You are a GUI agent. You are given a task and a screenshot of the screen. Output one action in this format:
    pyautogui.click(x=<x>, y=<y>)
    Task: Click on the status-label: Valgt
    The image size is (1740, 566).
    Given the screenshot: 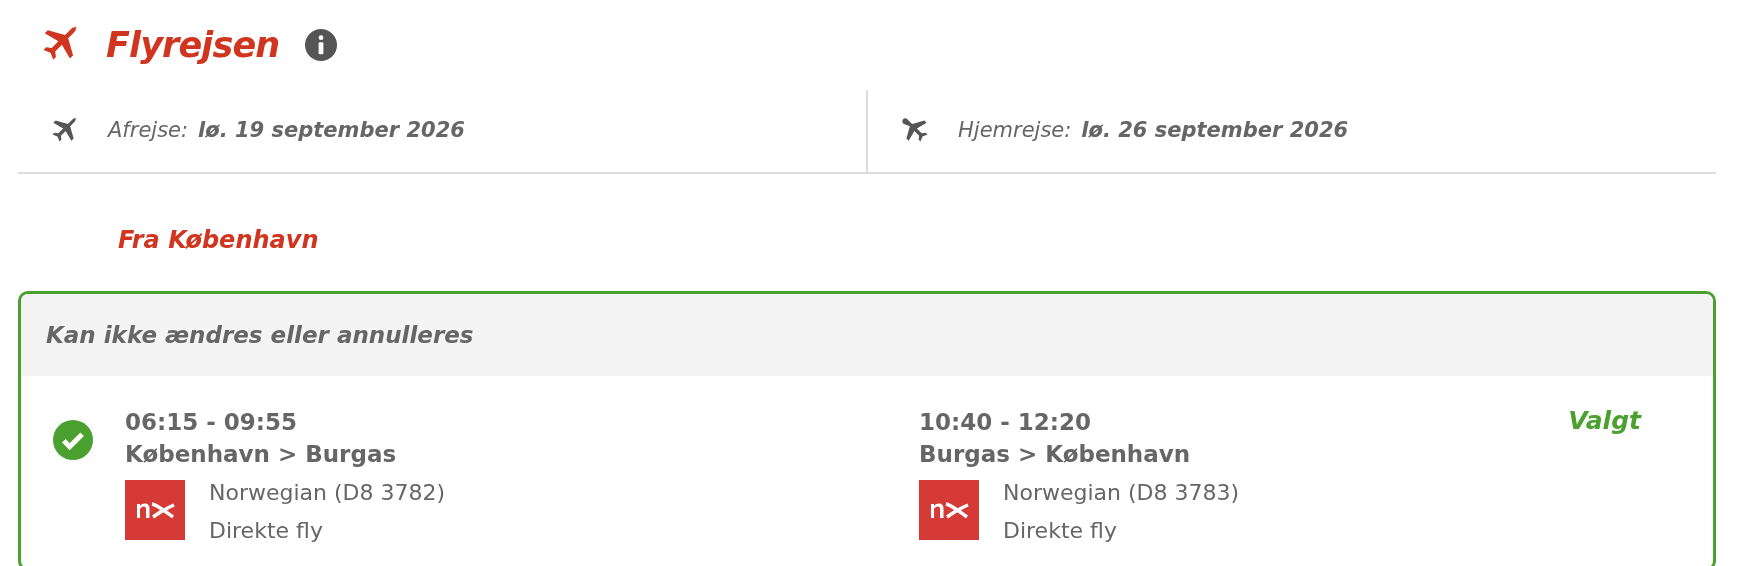 What is the action you would take?
    pyautogui.click(x=1604, y=421)
    